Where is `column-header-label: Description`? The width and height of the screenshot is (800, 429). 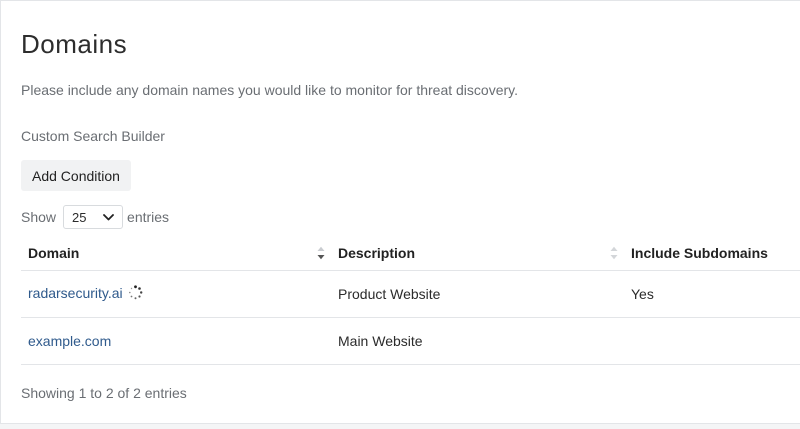
column-header-label: Description is located at coordinates (377, 252).